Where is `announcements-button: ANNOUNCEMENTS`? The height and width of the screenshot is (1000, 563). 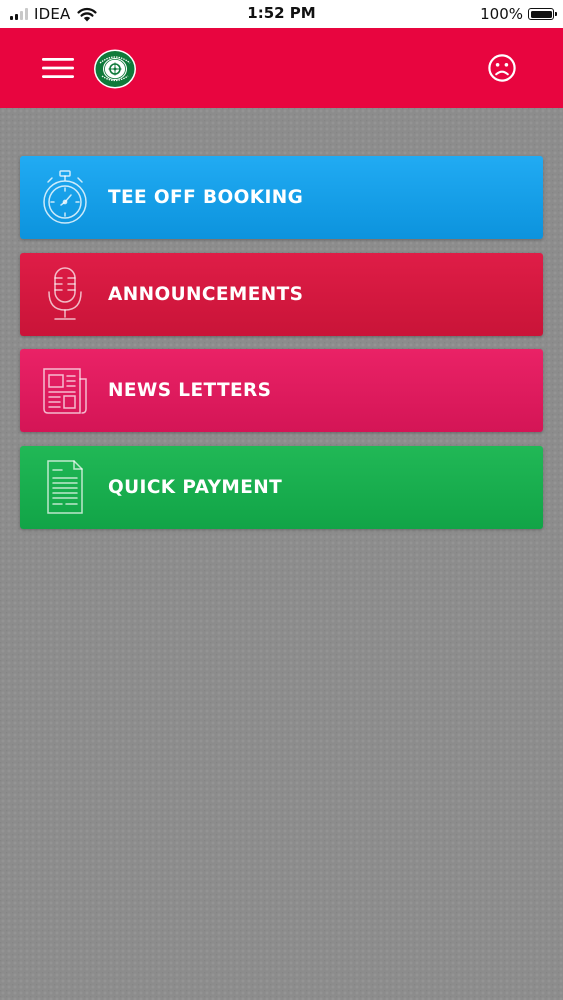 announcements-button: ANNOUNCEMENTS is located at coordinates (281, 294).